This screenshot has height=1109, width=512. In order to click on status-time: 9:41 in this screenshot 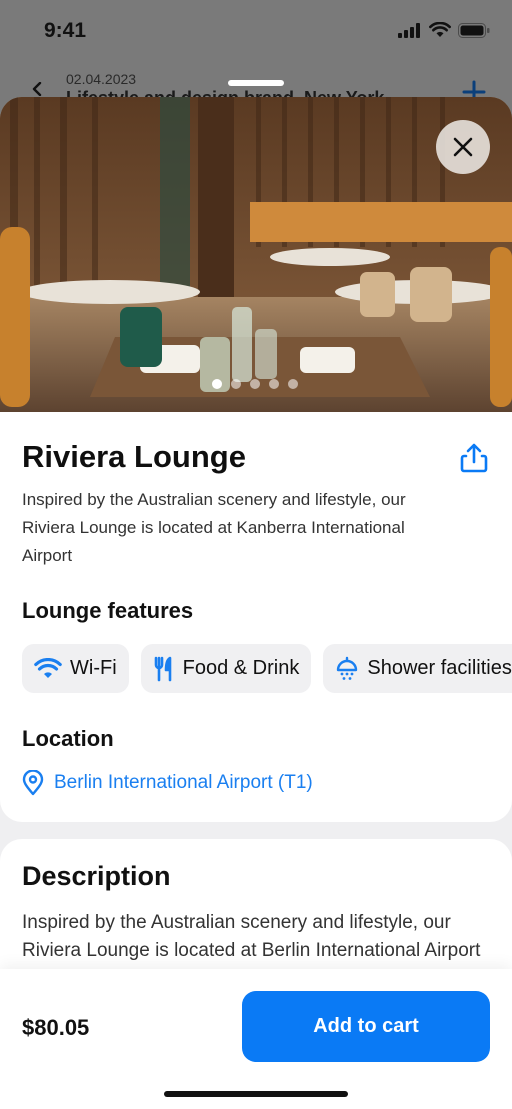, I will do `click(65, 30)`.